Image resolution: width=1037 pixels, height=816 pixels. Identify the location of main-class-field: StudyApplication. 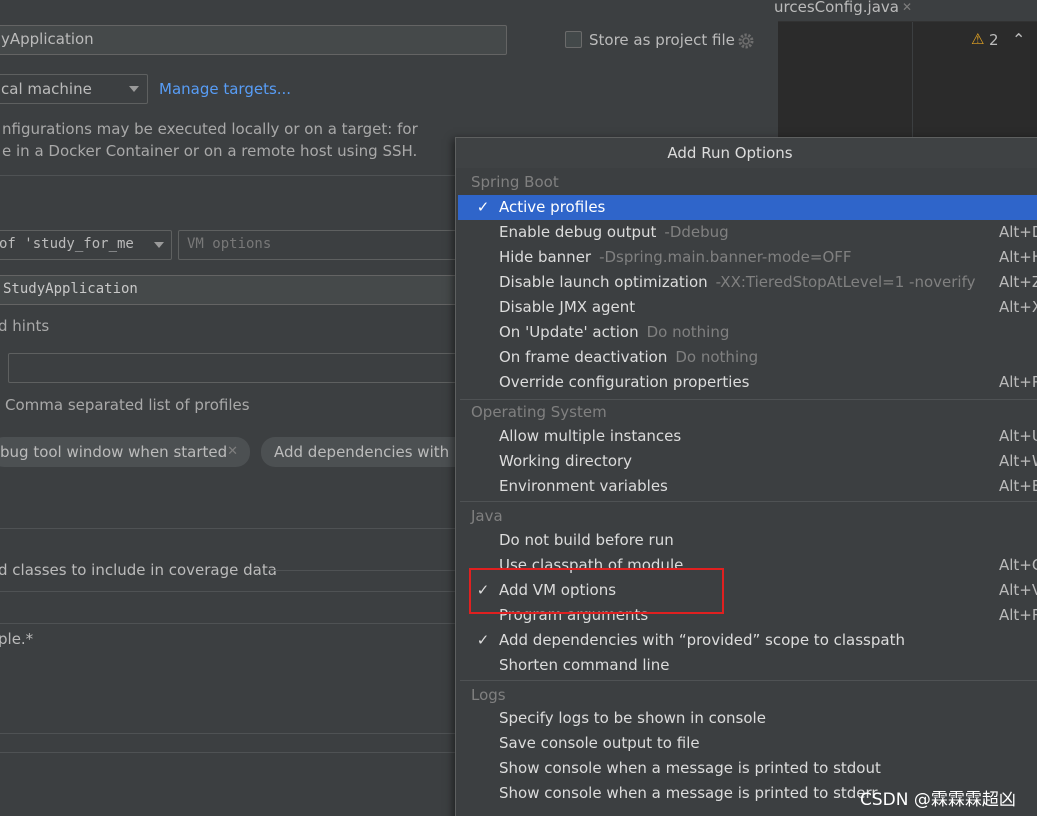
(234, 290).